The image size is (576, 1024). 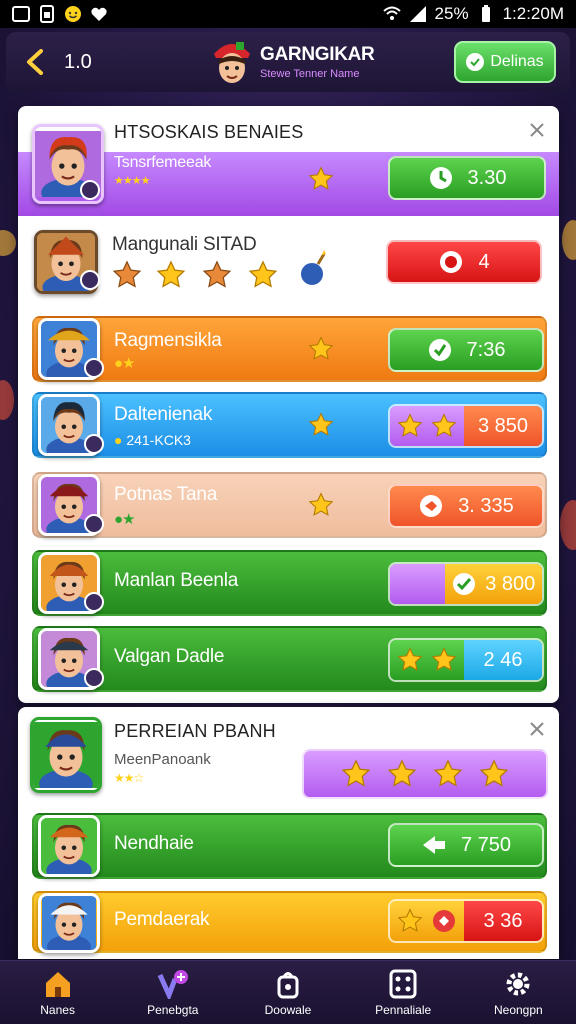 I want to click on chevron-left-icon, so click(x=35, y=62).